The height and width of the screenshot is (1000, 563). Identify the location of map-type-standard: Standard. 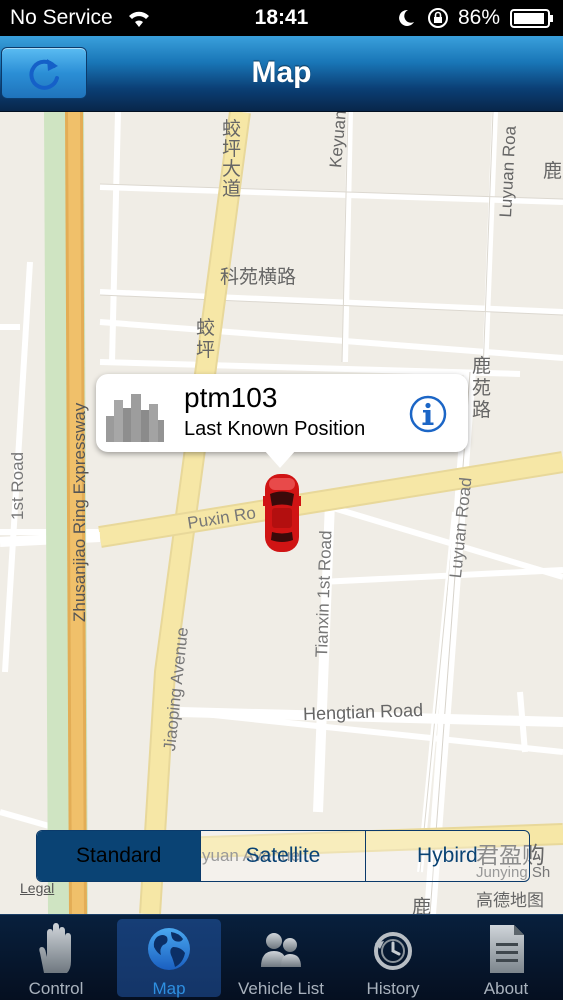
(119, 856).